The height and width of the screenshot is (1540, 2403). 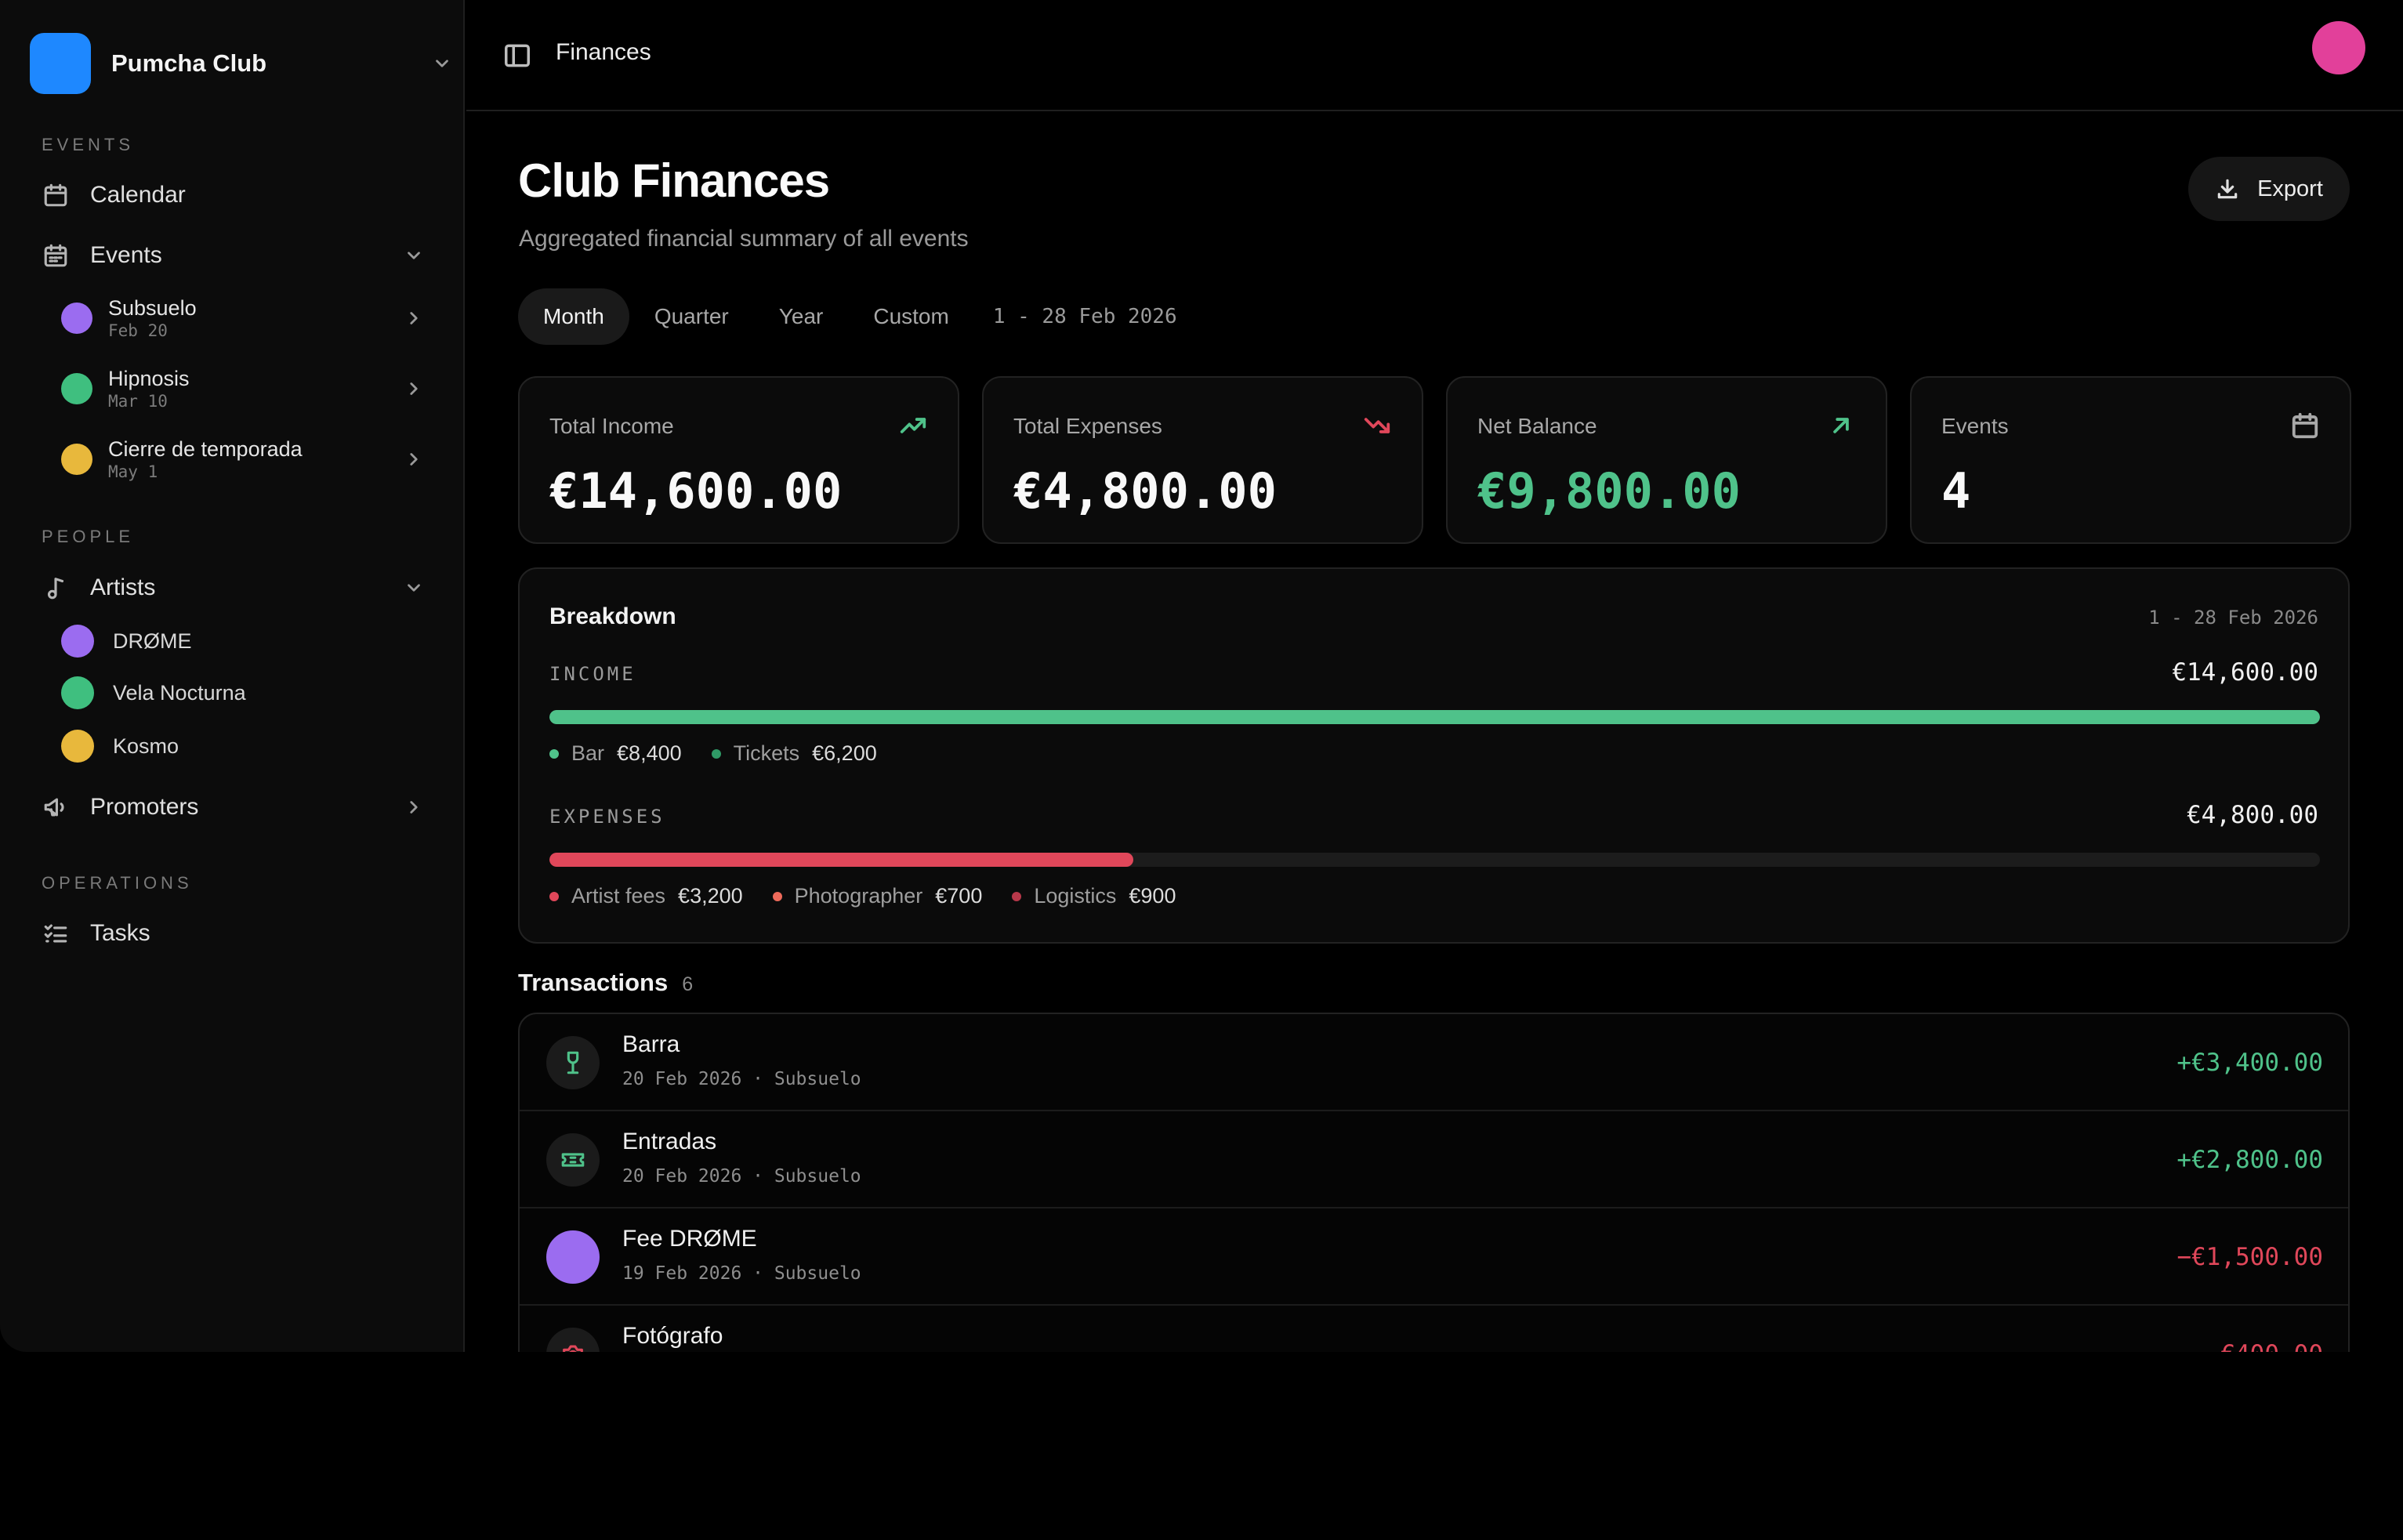 I want to click on sidebar-event-hipnosis: Hipnosis Mar 10, so click(x=243, y=389).